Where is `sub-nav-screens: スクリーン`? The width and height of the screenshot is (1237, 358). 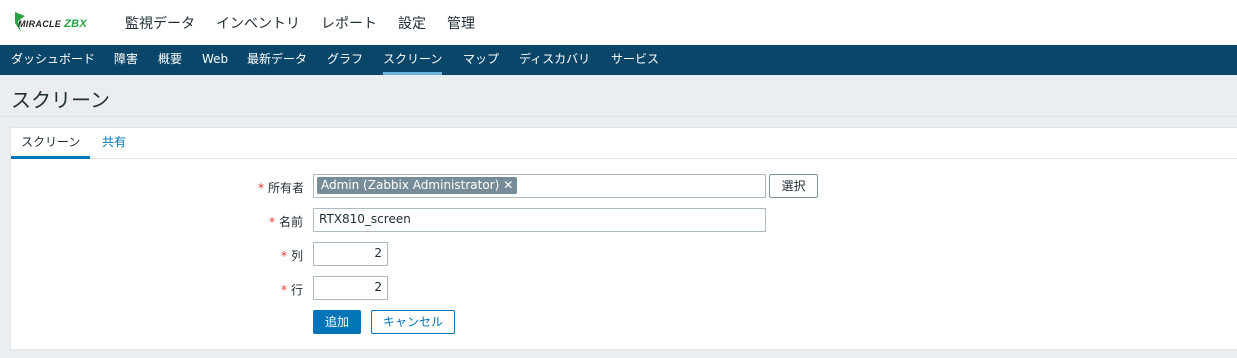
sub-nav-screens: スクリーン is located at coordinates (413, 60).